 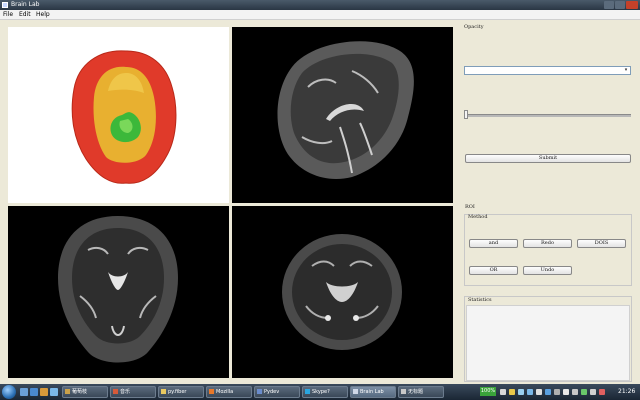 I want to click on volume-icon, so click(x=575, y=392).